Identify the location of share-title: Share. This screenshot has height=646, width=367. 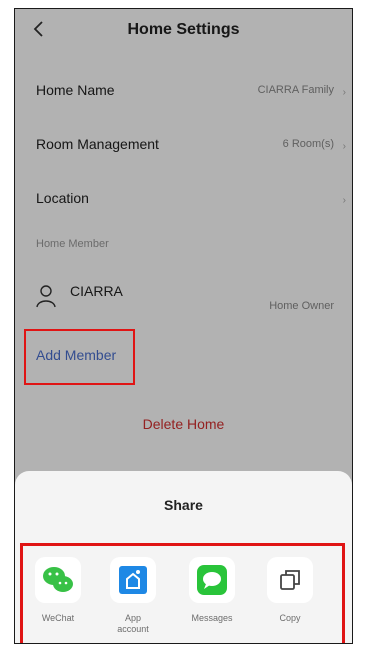
(183, 505).